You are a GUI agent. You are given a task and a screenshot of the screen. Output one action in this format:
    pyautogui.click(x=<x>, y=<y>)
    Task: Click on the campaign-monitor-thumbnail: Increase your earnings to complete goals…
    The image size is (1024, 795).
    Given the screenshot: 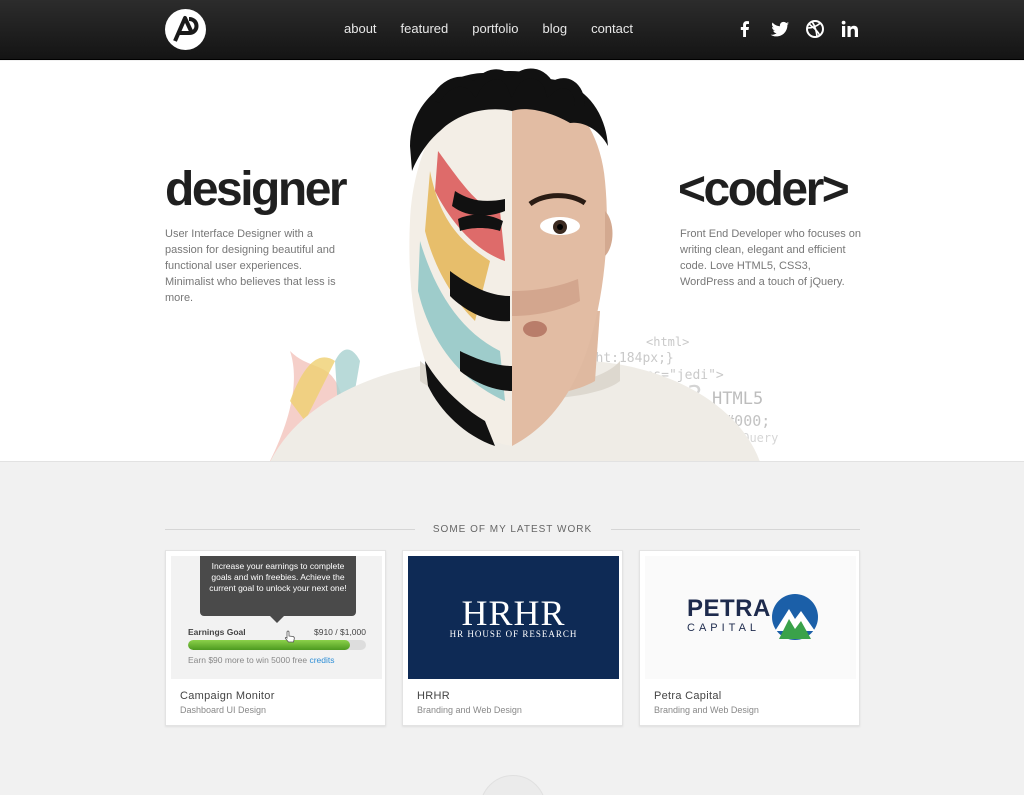 What is the action you would take?
    pyautogui.click(x=276, y=617)
    